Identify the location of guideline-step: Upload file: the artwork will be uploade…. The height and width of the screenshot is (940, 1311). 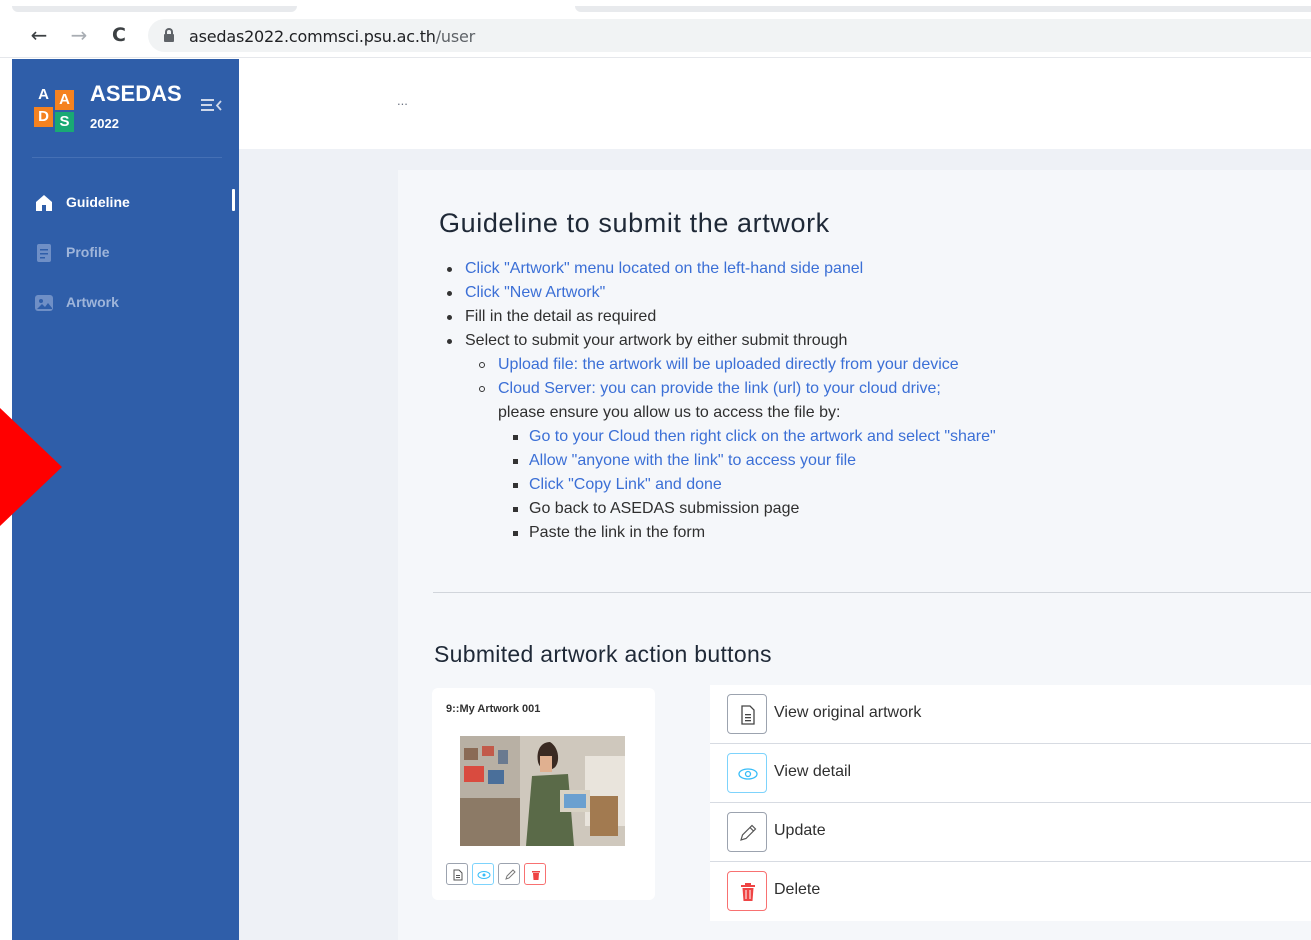
(728, 364).